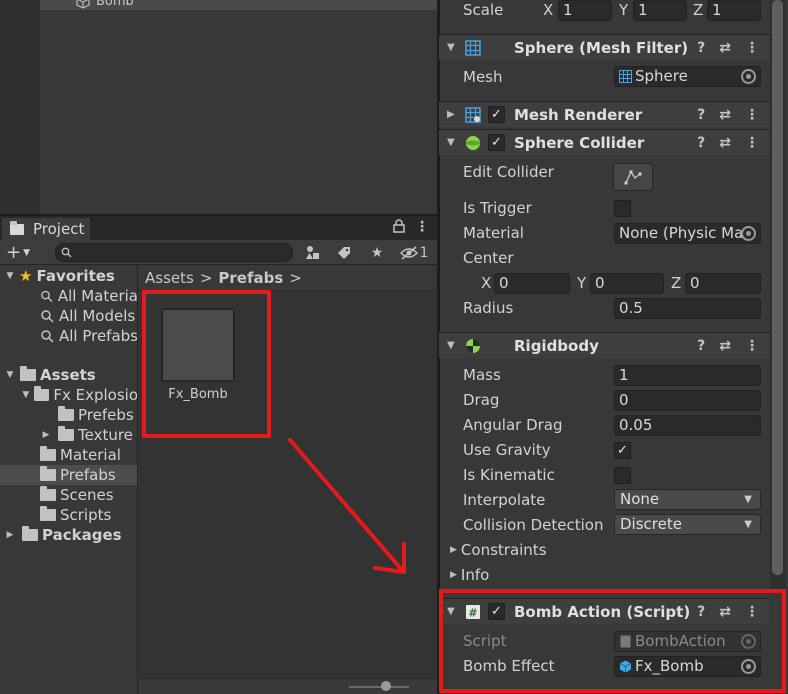  What do you see at coordinates (660, 10) in the screenshot?
I see `scale-y-field: 1` at bounding box center [660, 10].